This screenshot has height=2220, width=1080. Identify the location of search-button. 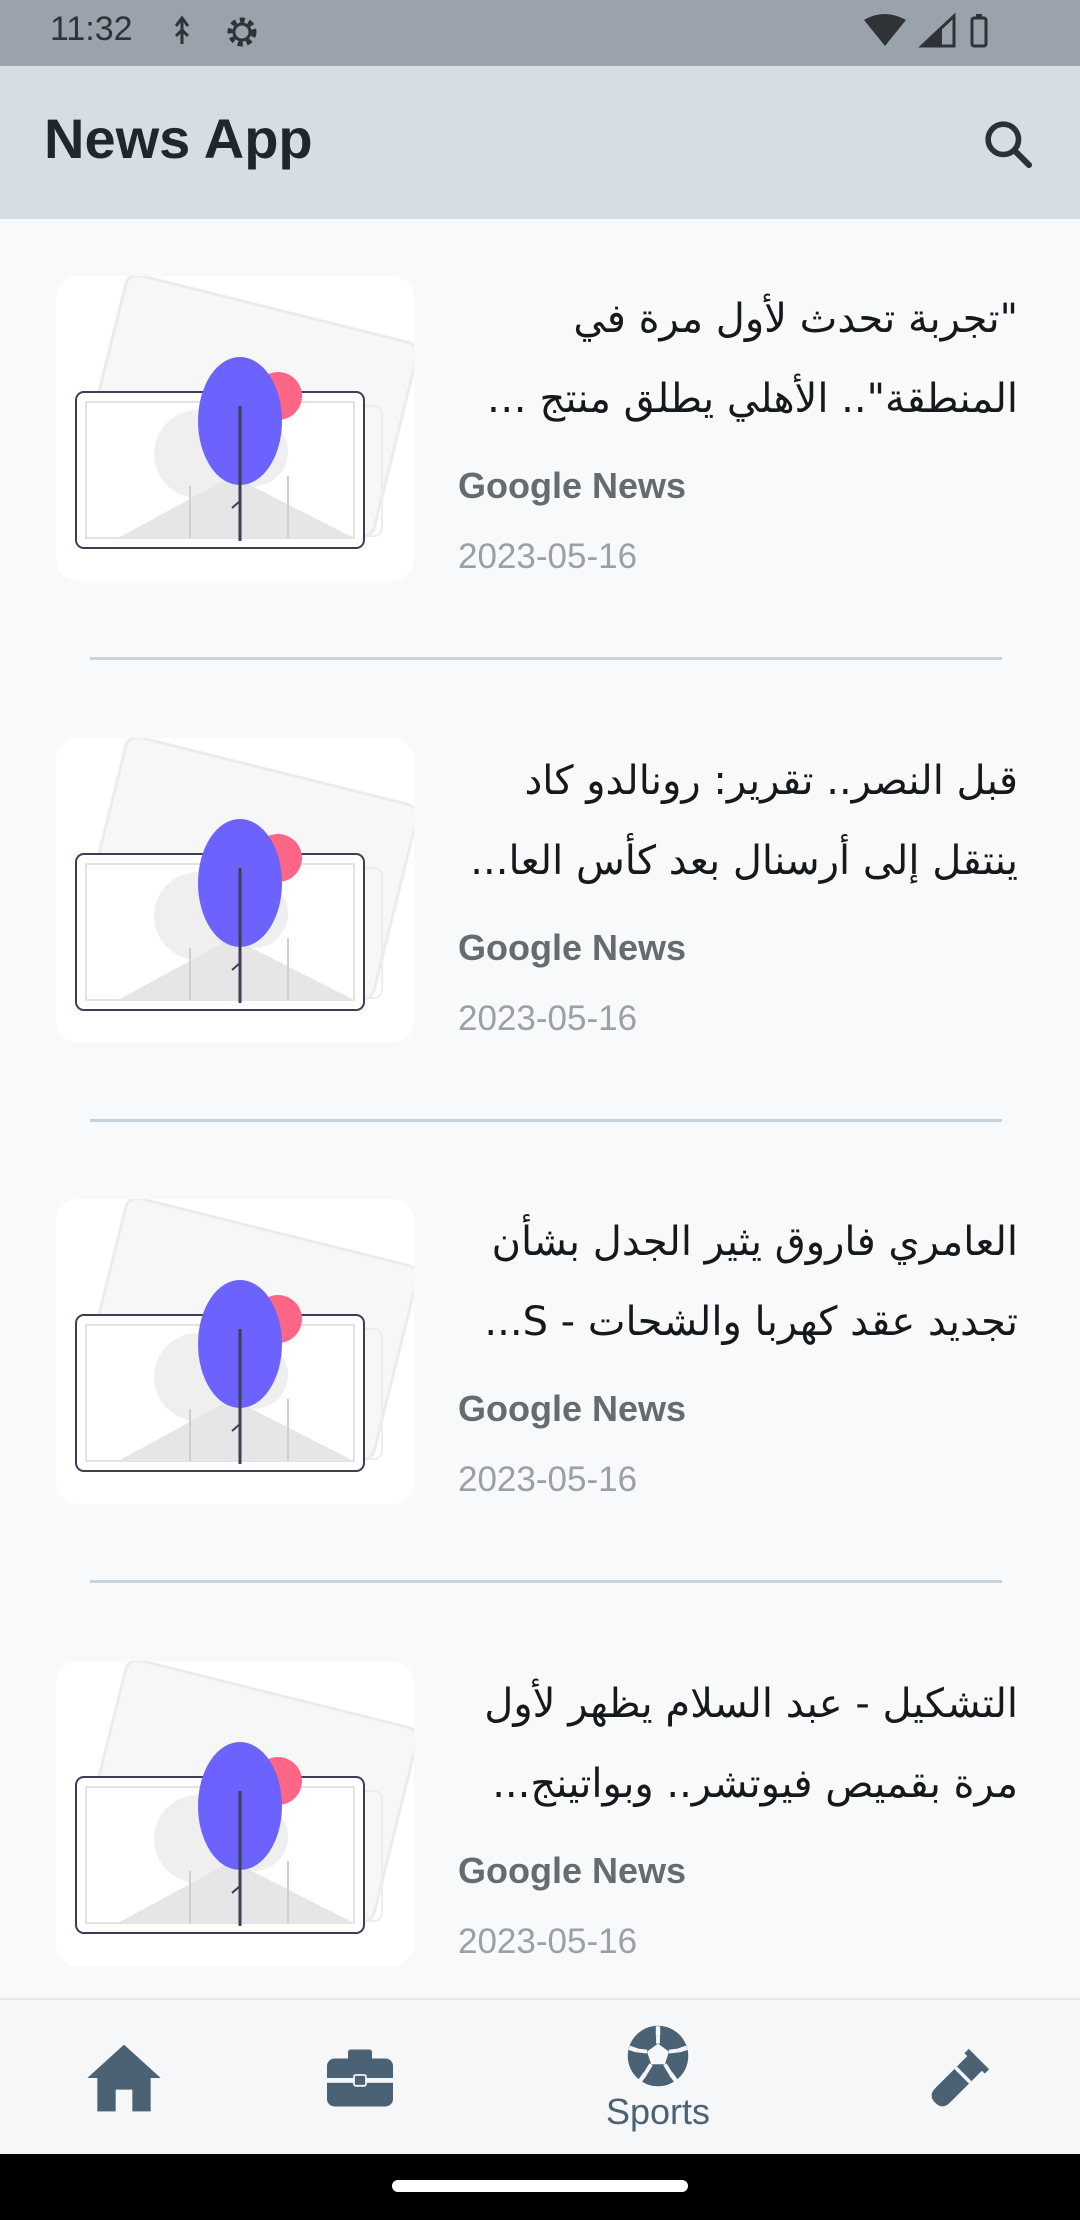
(1008, 144).